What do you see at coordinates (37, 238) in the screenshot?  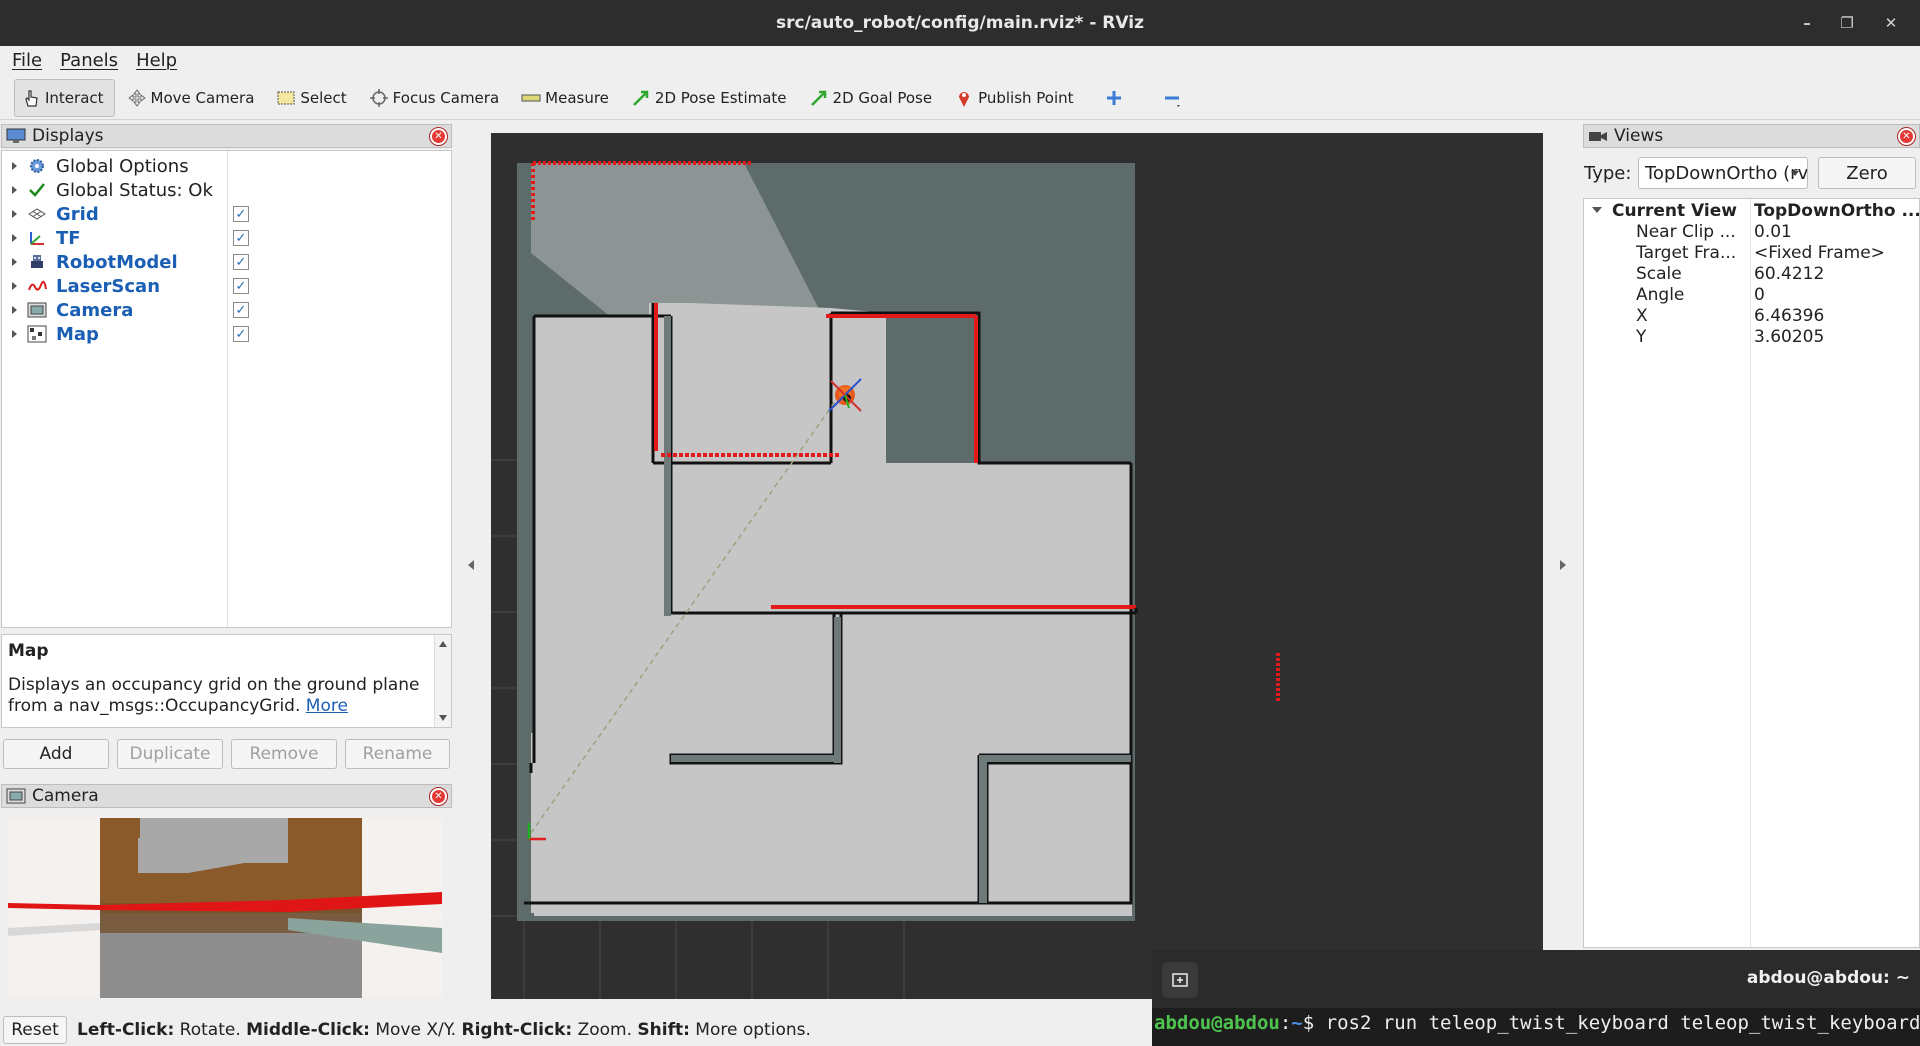 I see `axes-icon` at bounding box center [37, 238].